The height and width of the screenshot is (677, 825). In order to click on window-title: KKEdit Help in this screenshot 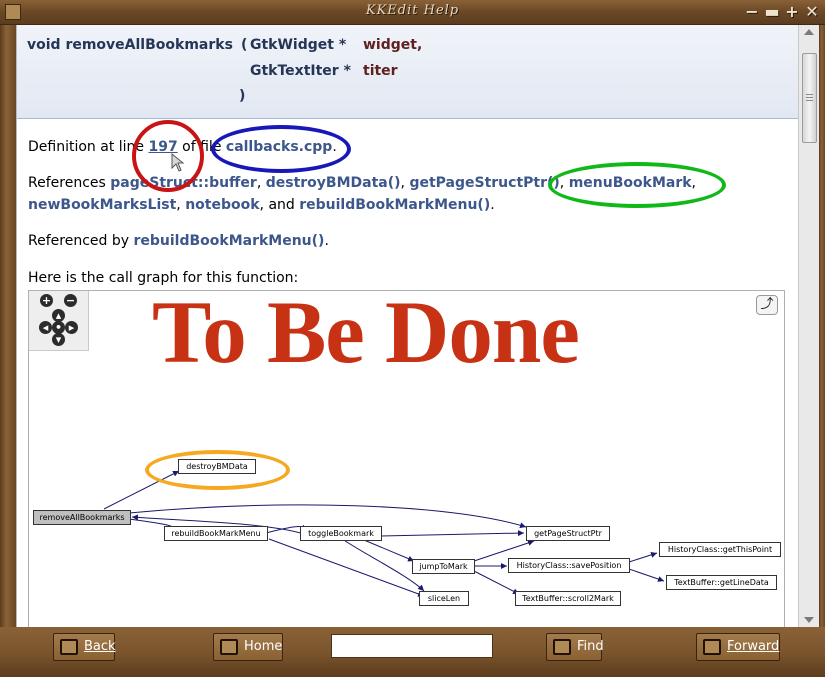, I will do `click(412, 10)`.